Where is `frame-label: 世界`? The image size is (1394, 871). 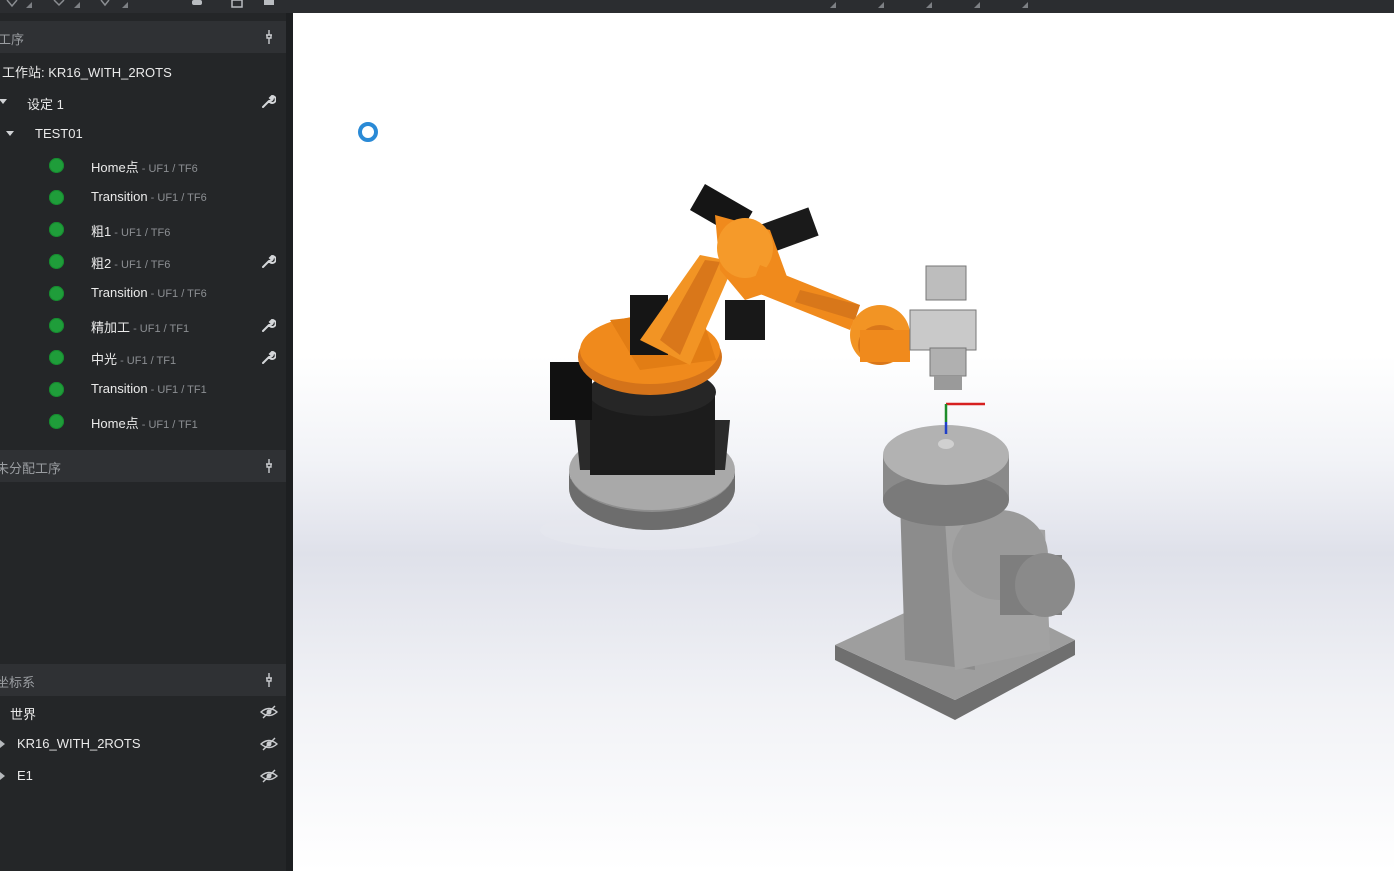
frame-label: 世界 is located at coordinates (23, 714).